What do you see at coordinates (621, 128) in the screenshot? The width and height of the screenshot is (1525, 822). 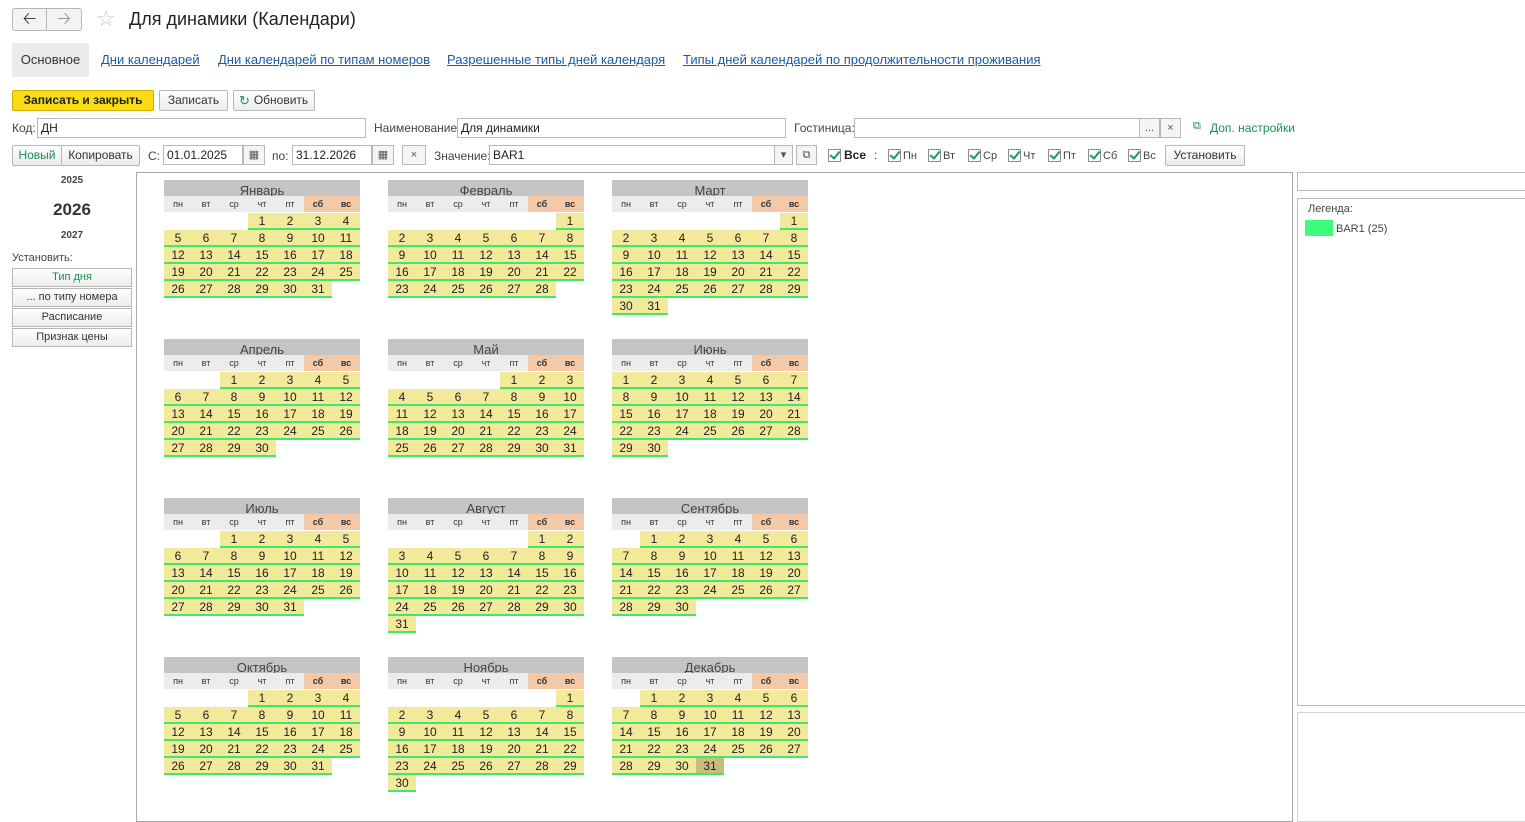 I see `name-field: Для динамики` at bounding box center [621, 128].